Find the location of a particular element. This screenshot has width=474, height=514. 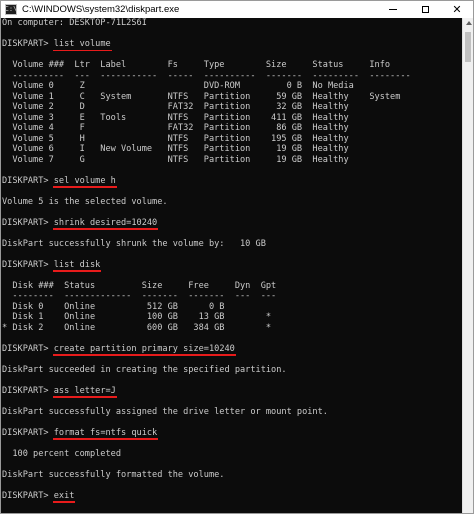

console-command-line: DISKPART> shrink desired=10240 is located at coordinates (232, 223).